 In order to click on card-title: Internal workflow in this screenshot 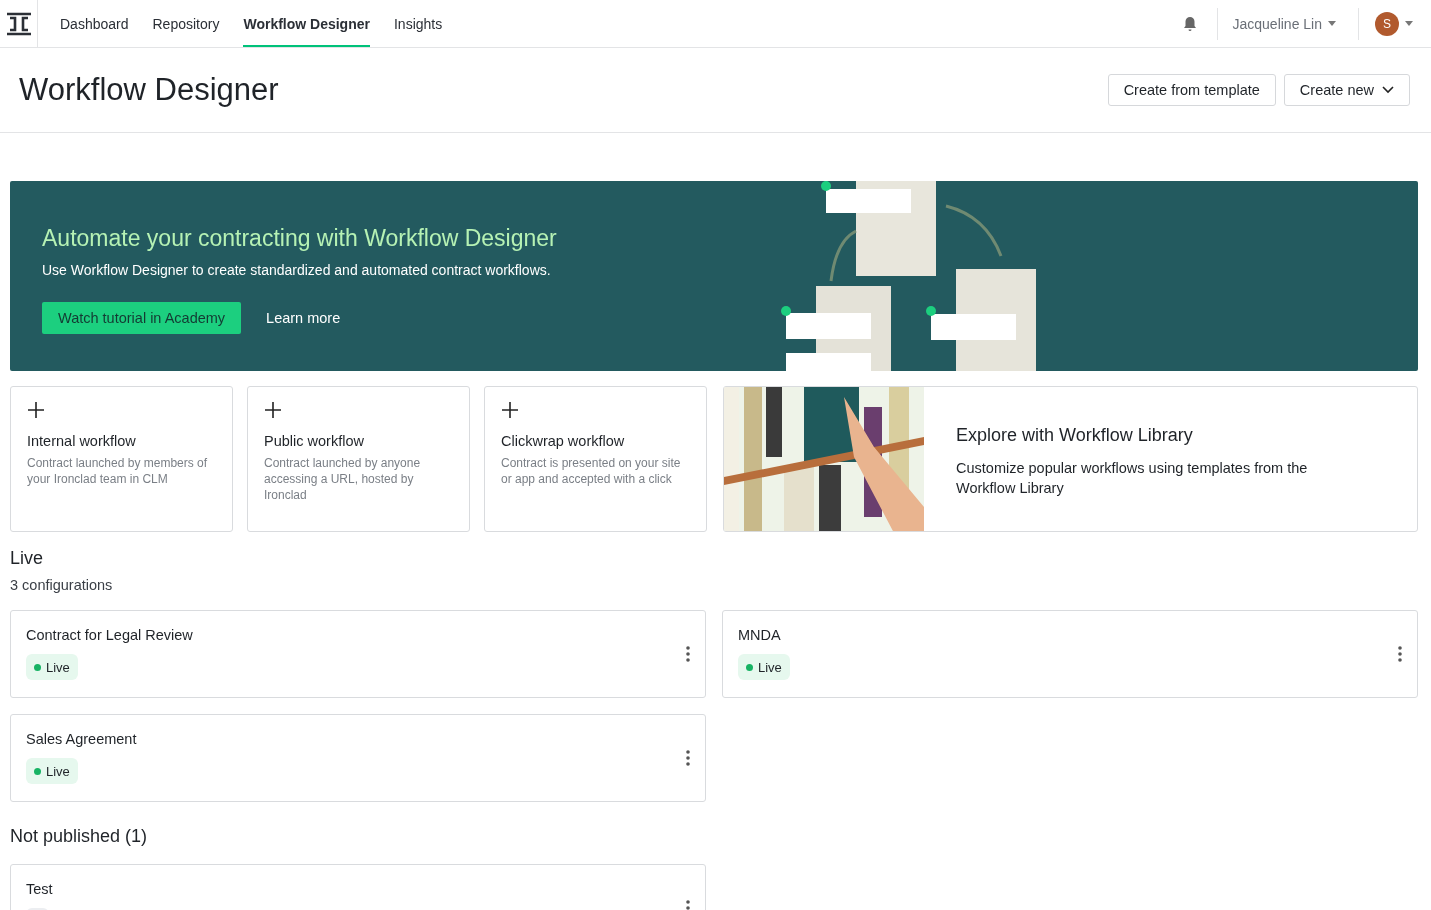, I will do `click(82, 441)`.